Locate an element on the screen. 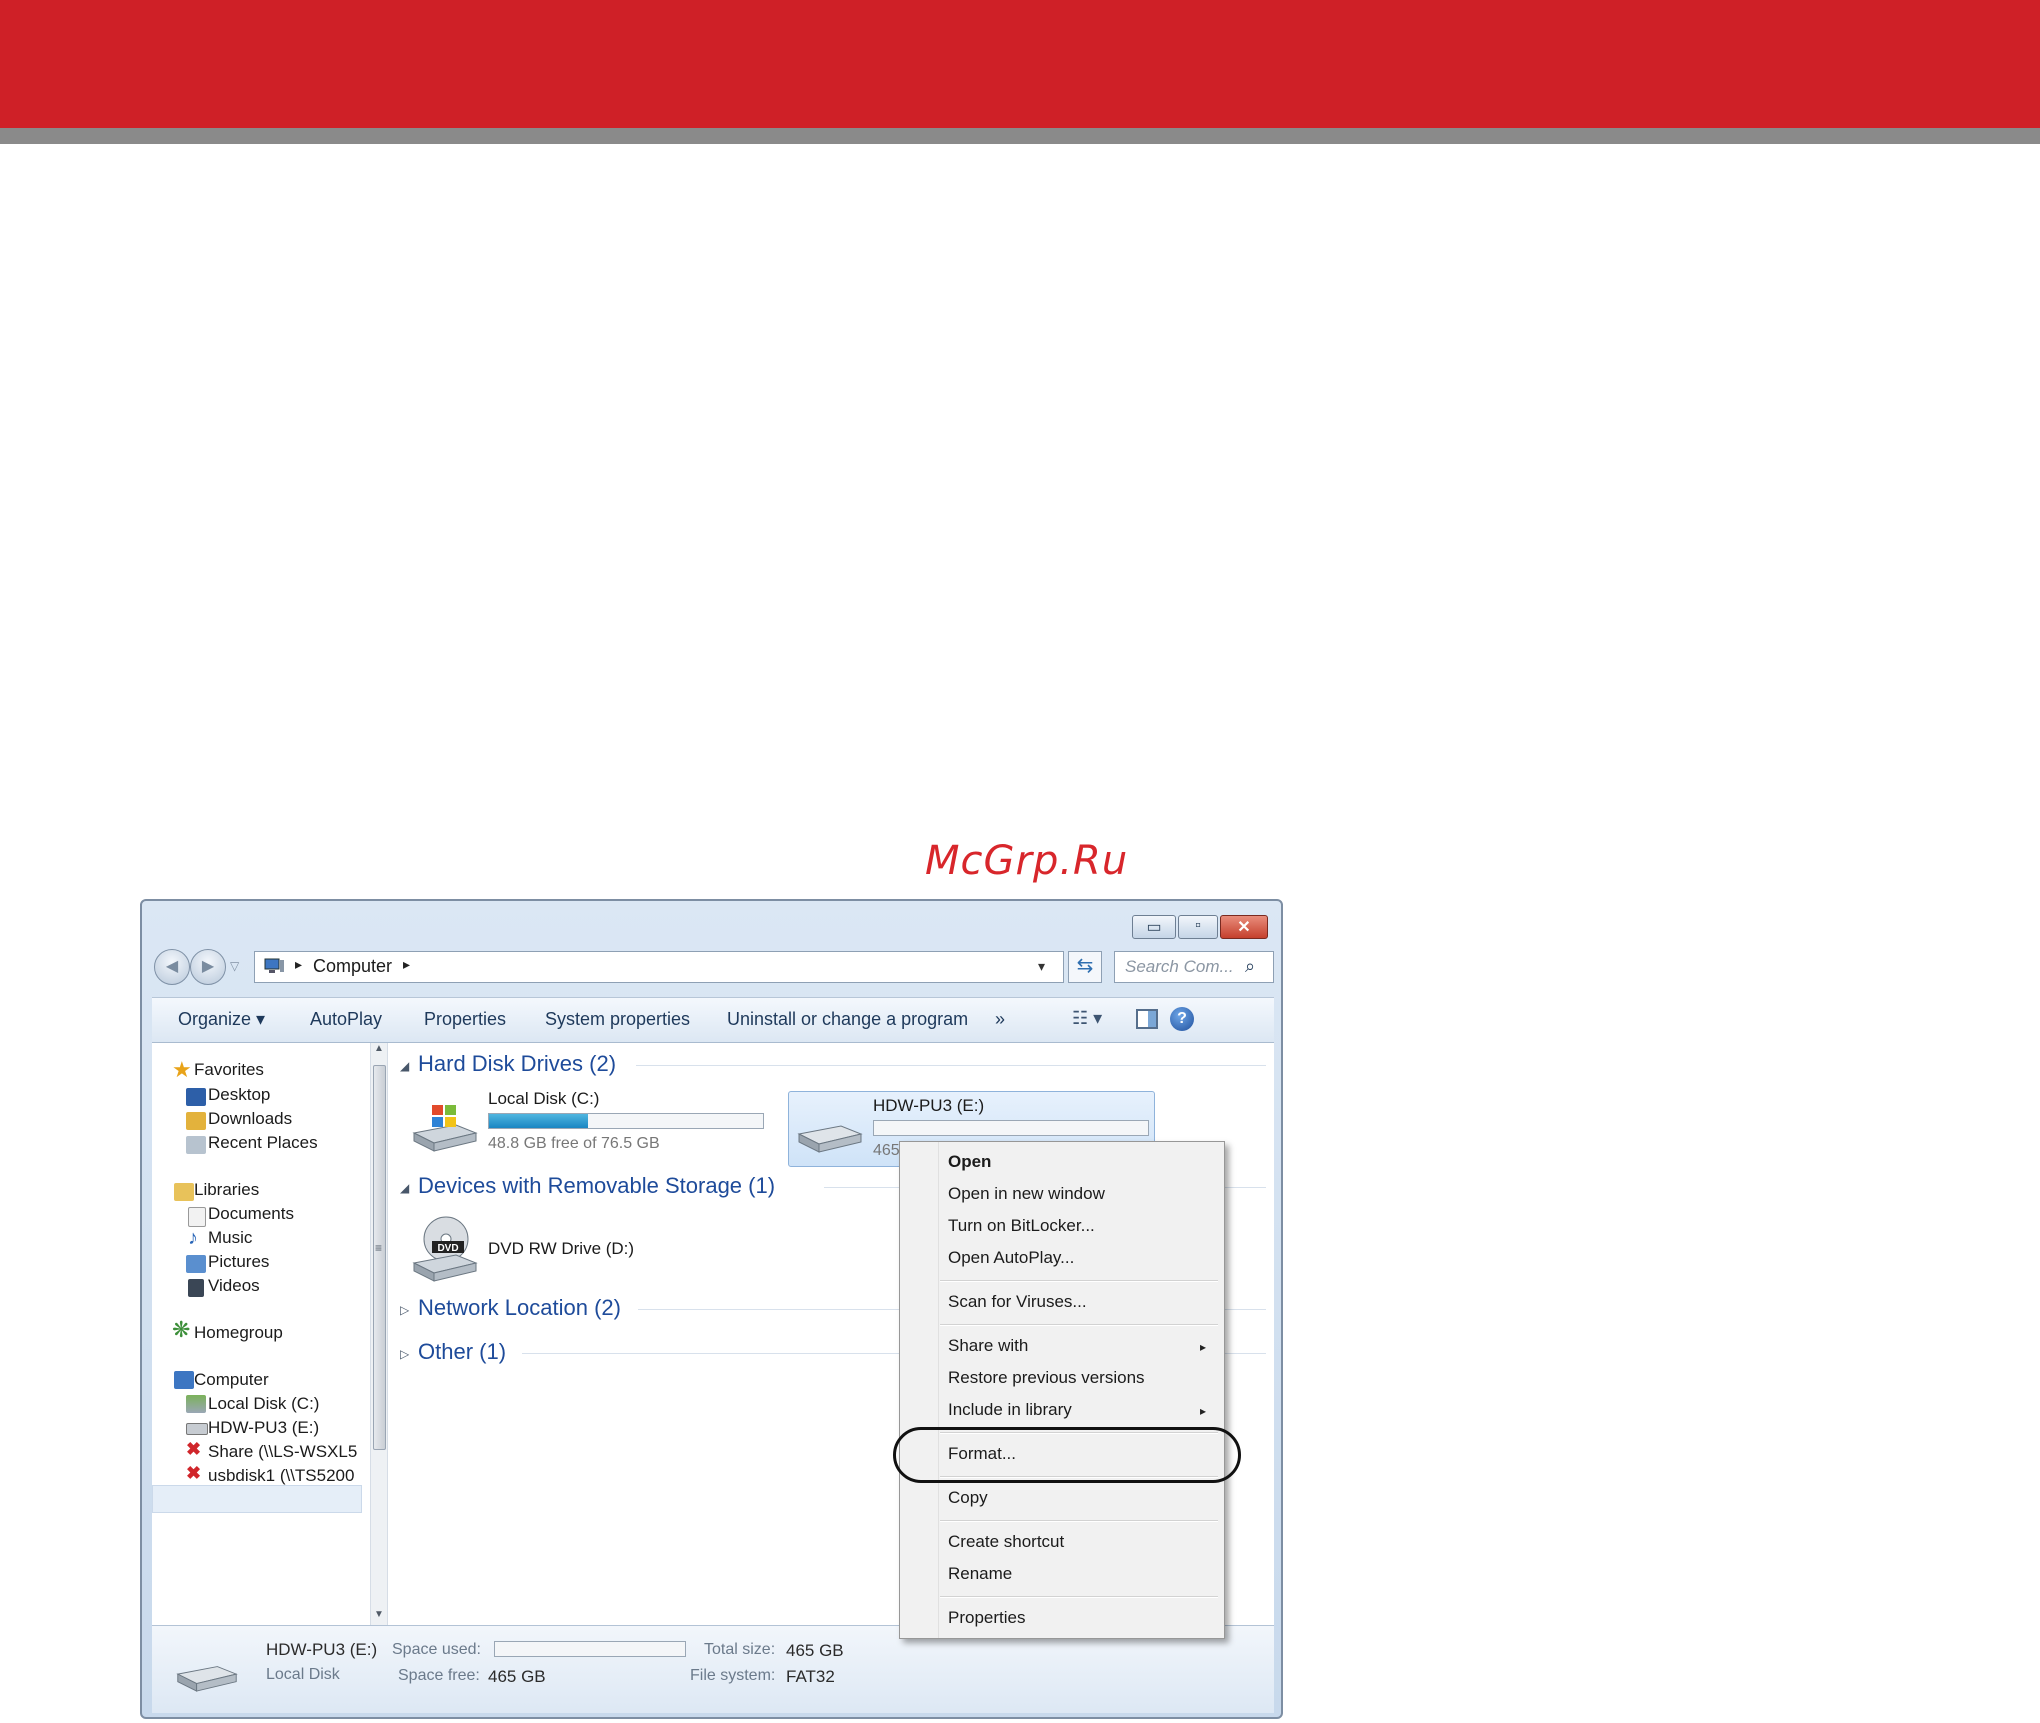 Image resolution: width=2040 pixels, height=1723 pixels. drive-c-name: Local Disk (C:) is located at coordinates (543, 1099).